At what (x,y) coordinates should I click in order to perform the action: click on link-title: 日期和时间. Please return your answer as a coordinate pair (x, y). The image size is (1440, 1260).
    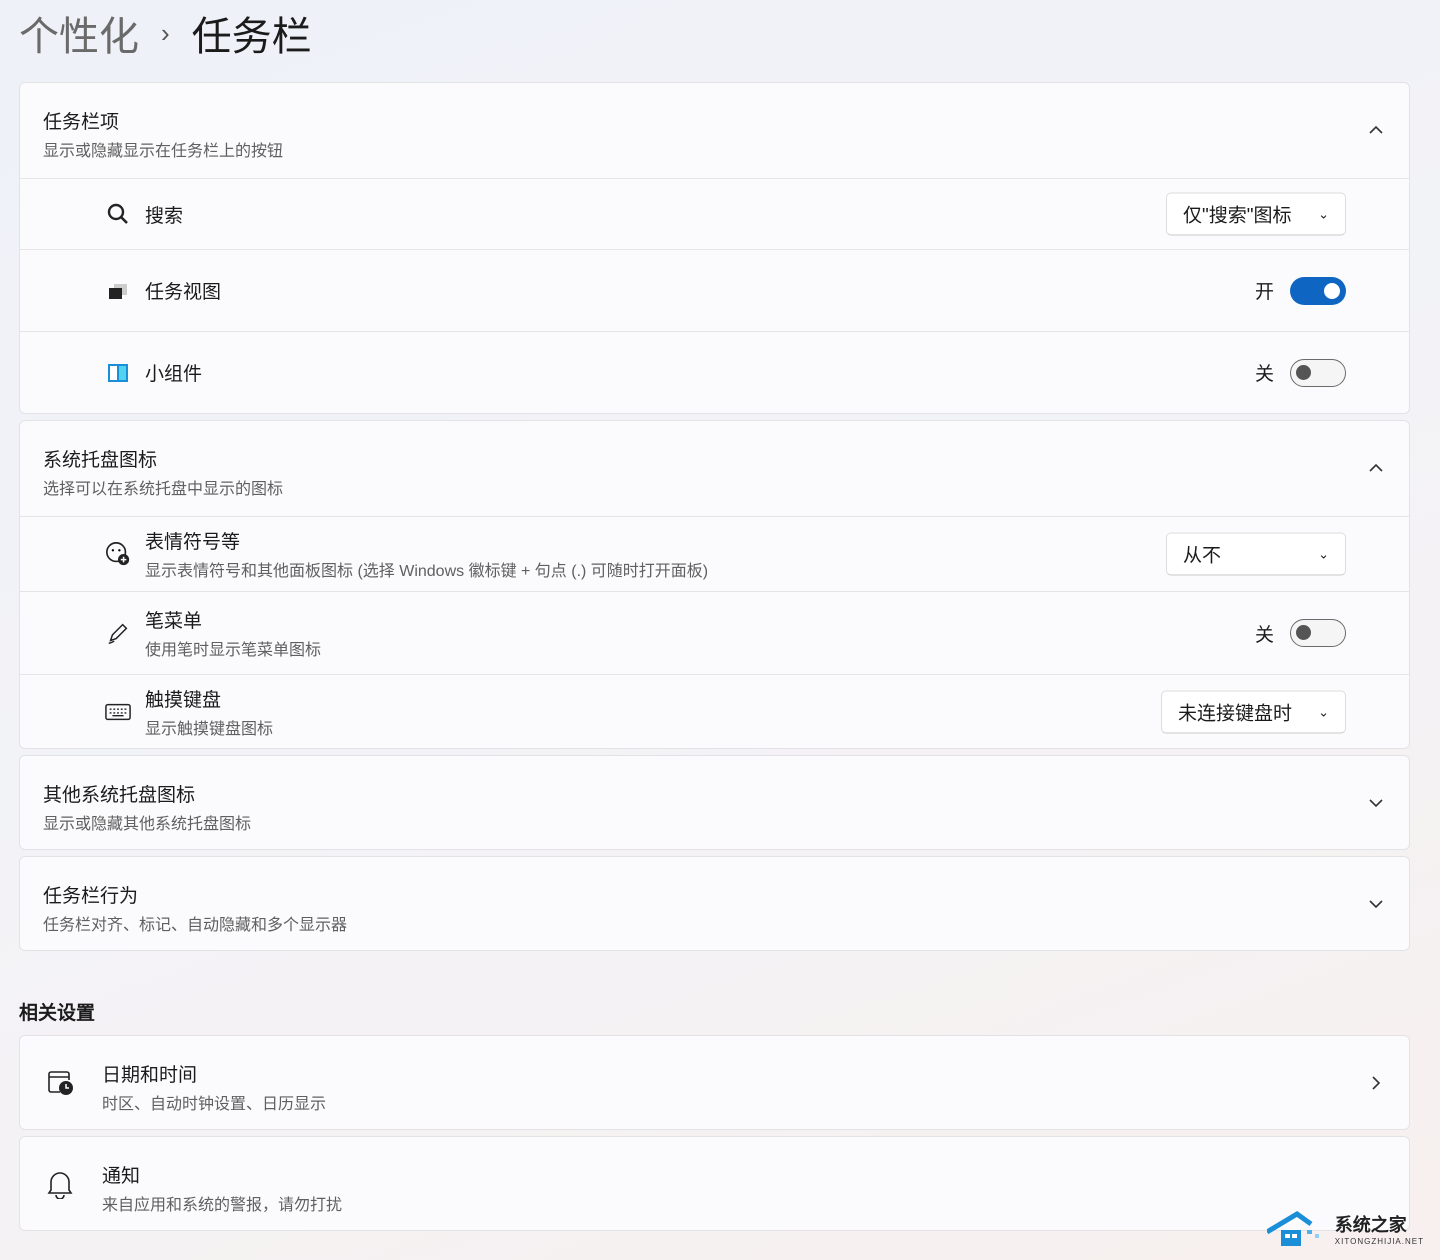
    Looking at the image, I should click on (150, 1075).